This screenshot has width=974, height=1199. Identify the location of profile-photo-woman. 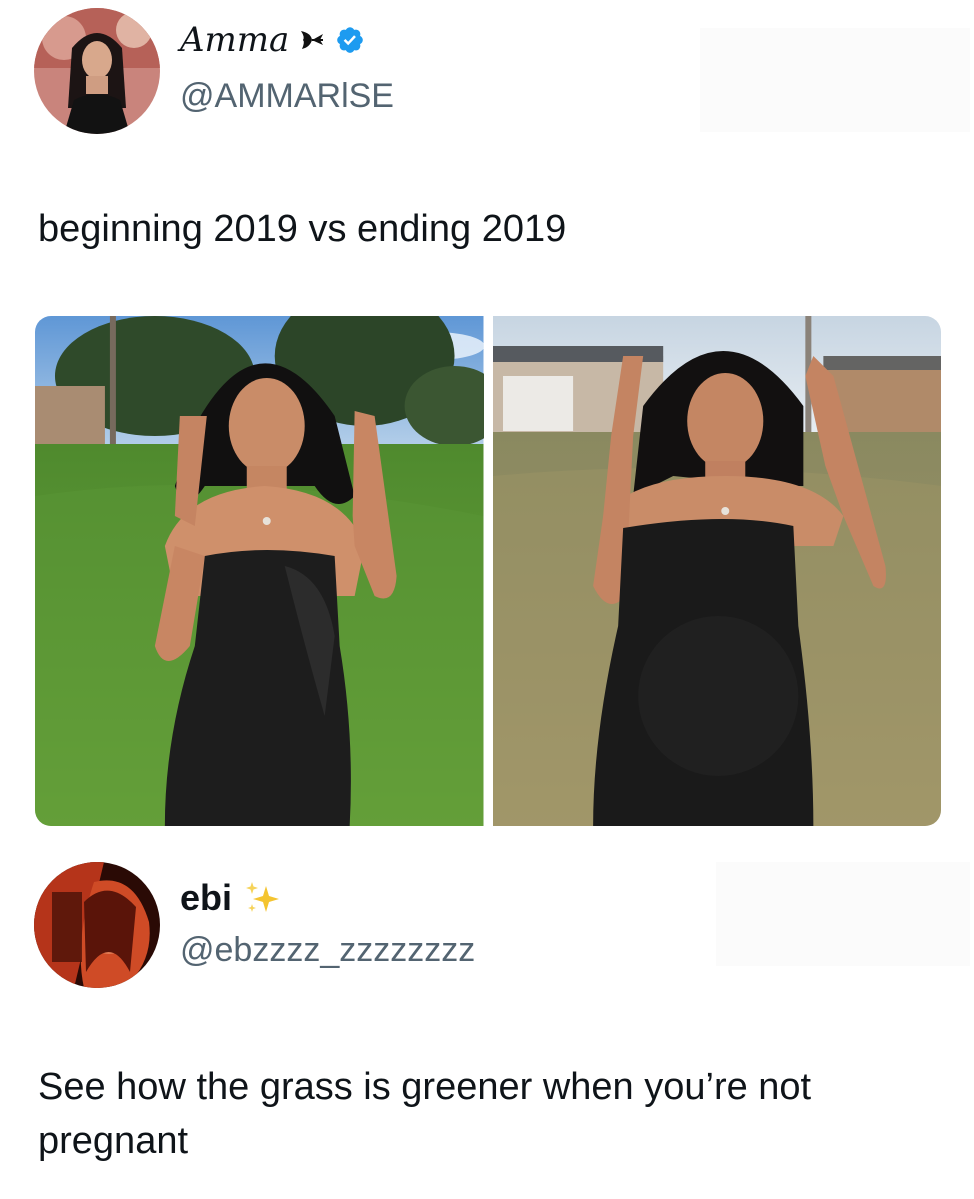
(97, 71).